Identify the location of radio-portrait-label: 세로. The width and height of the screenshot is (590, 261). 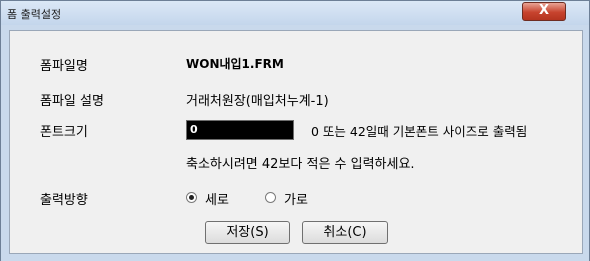
(217, 200).